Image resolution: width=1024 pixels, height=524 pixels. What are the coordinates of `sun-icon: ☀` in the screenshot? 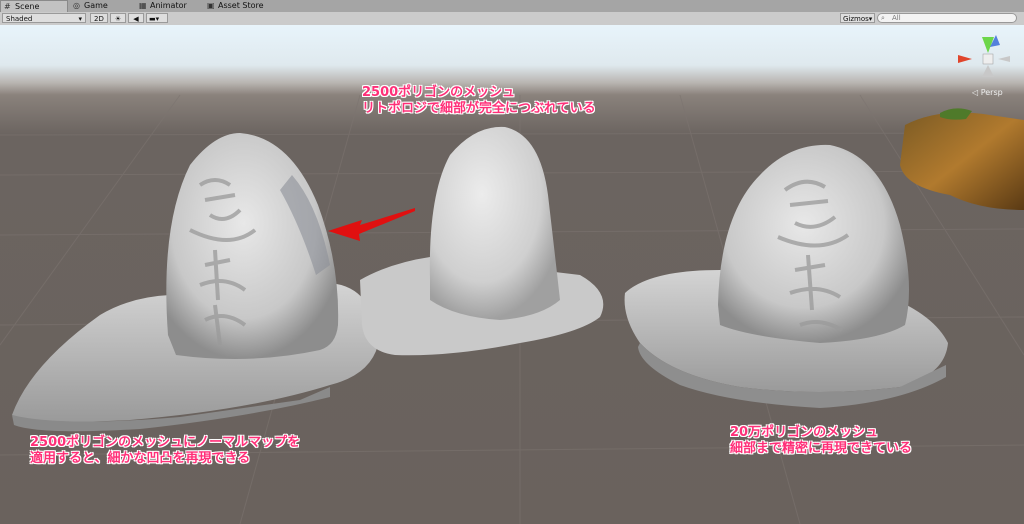 It's located at (118, 19).